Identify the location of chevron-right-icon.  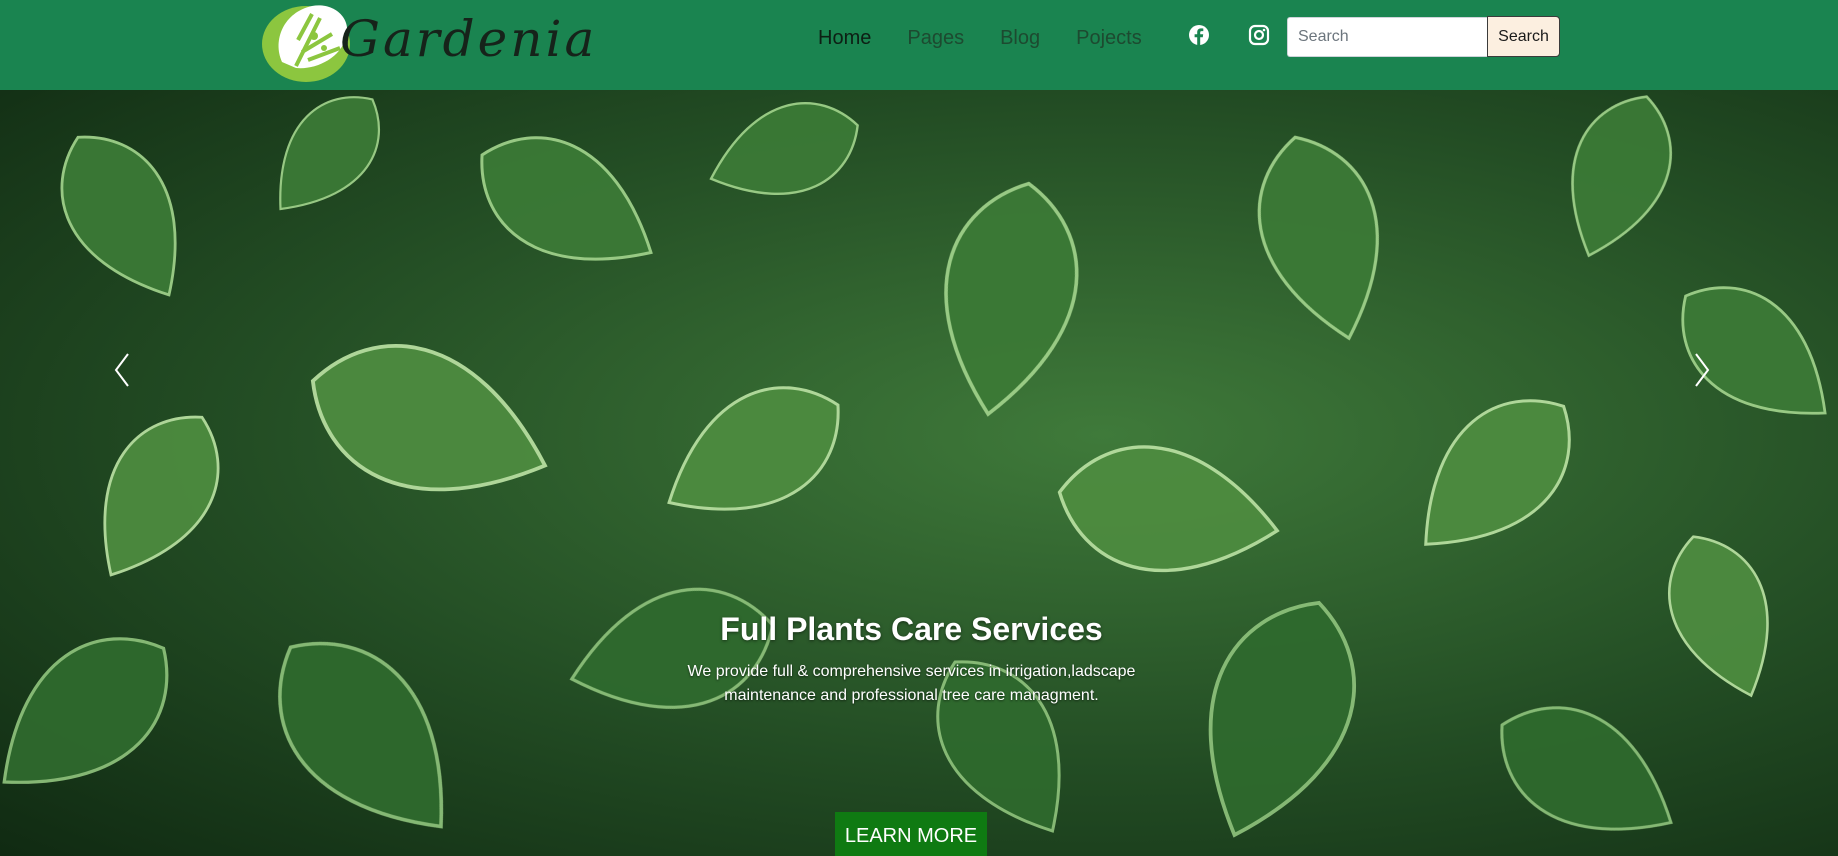
(1702, 370).